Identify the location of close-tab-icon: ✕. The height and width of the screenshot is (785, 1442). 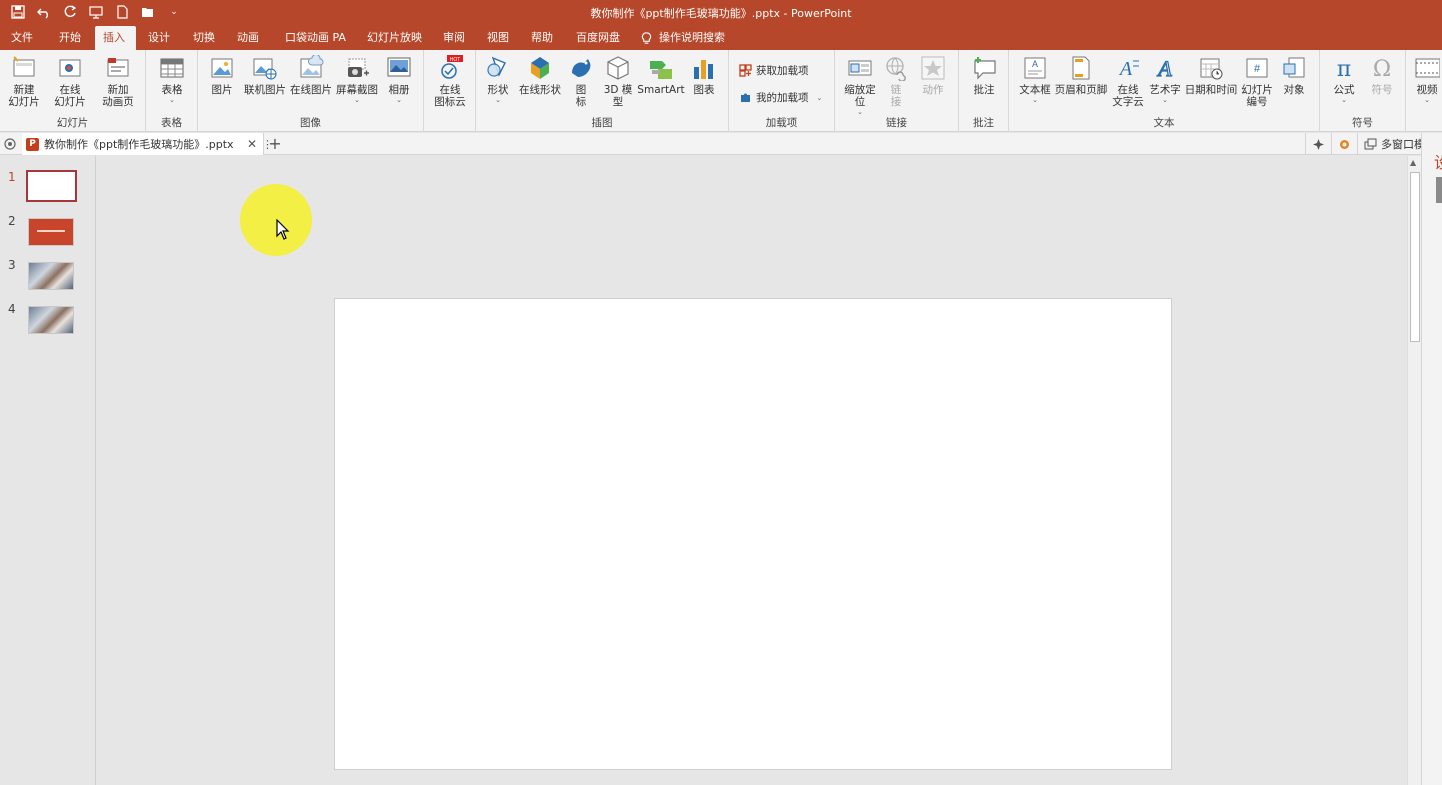
(252, 144).